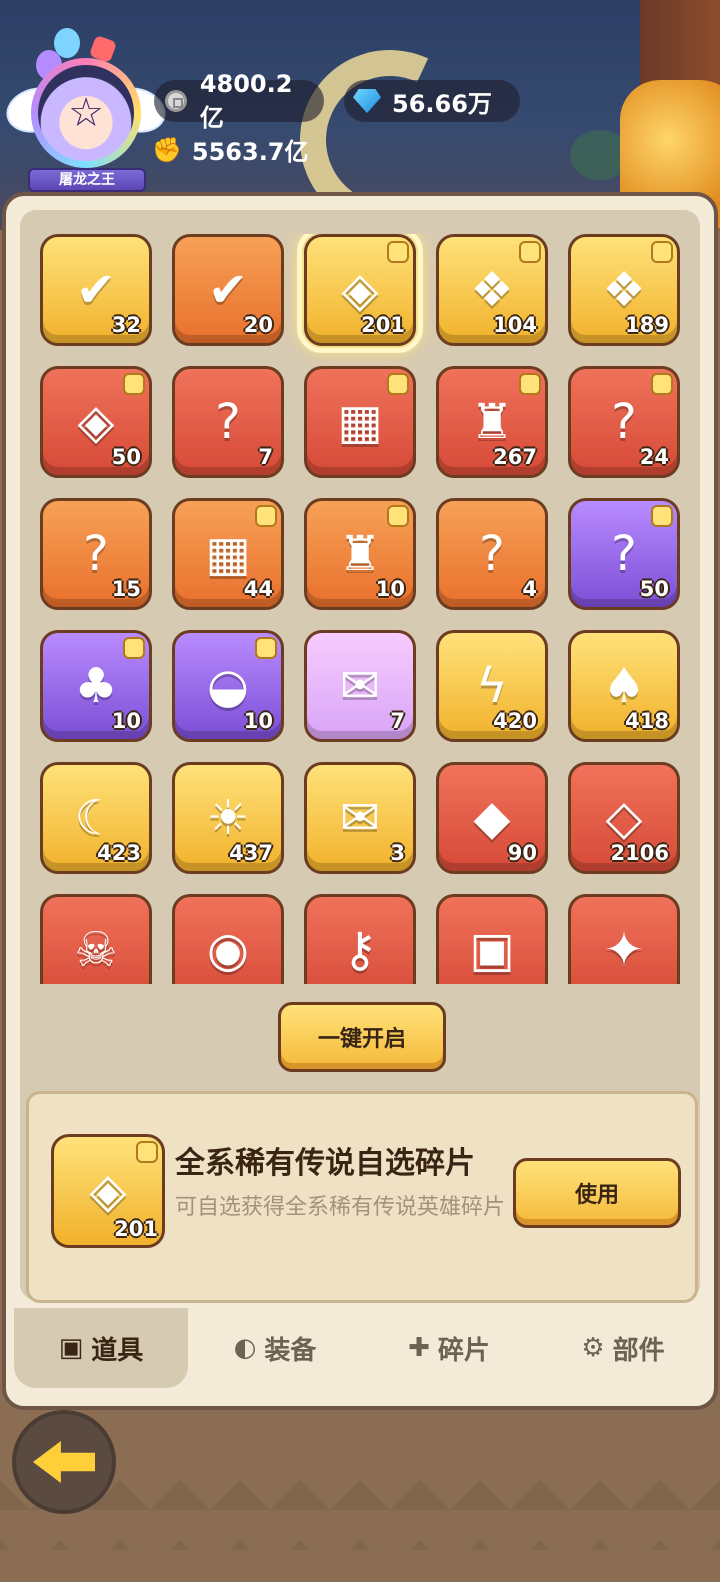  I want to click on tab-label: 装备, so click(290, 1350).